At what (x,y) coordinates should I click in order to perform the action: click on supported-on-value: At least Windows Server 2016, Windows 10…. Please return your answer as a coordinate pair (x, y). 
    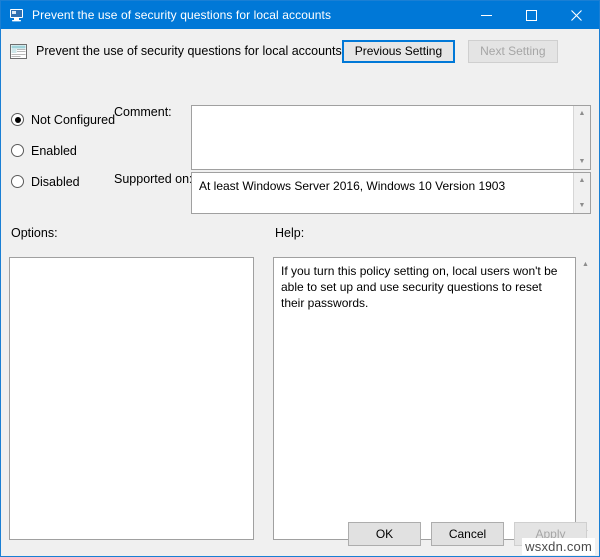
    Looking at the image, I should click on (352, 186).